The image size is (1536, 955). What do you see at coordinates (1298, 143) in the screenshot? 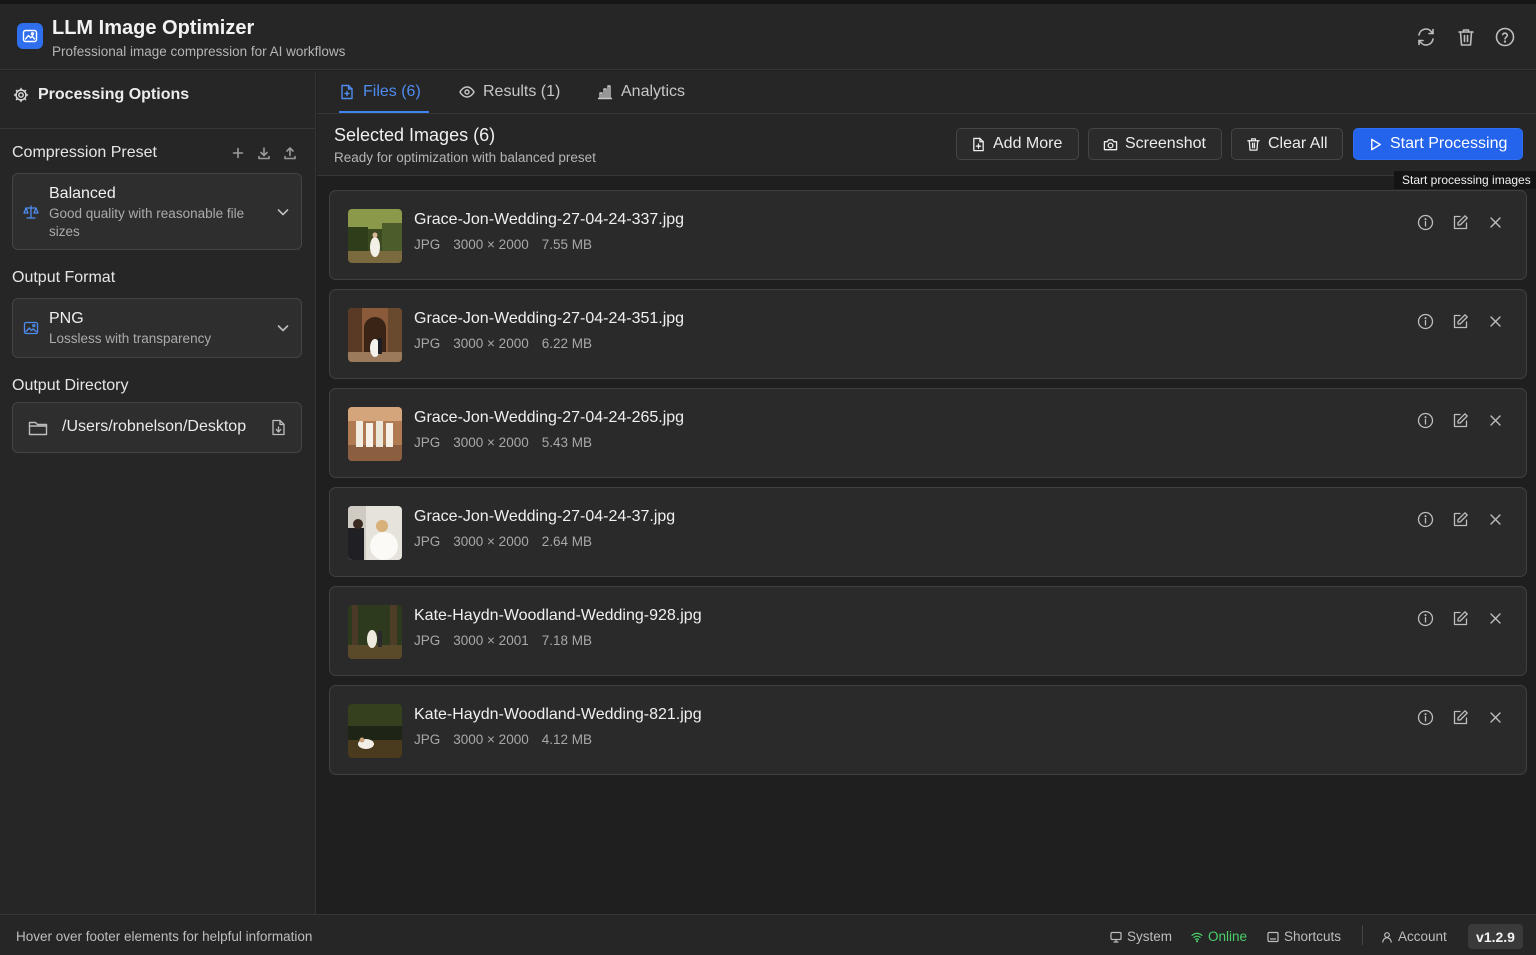
I see `clear-all-label: Clear All` at bounding box center [1298, 143].